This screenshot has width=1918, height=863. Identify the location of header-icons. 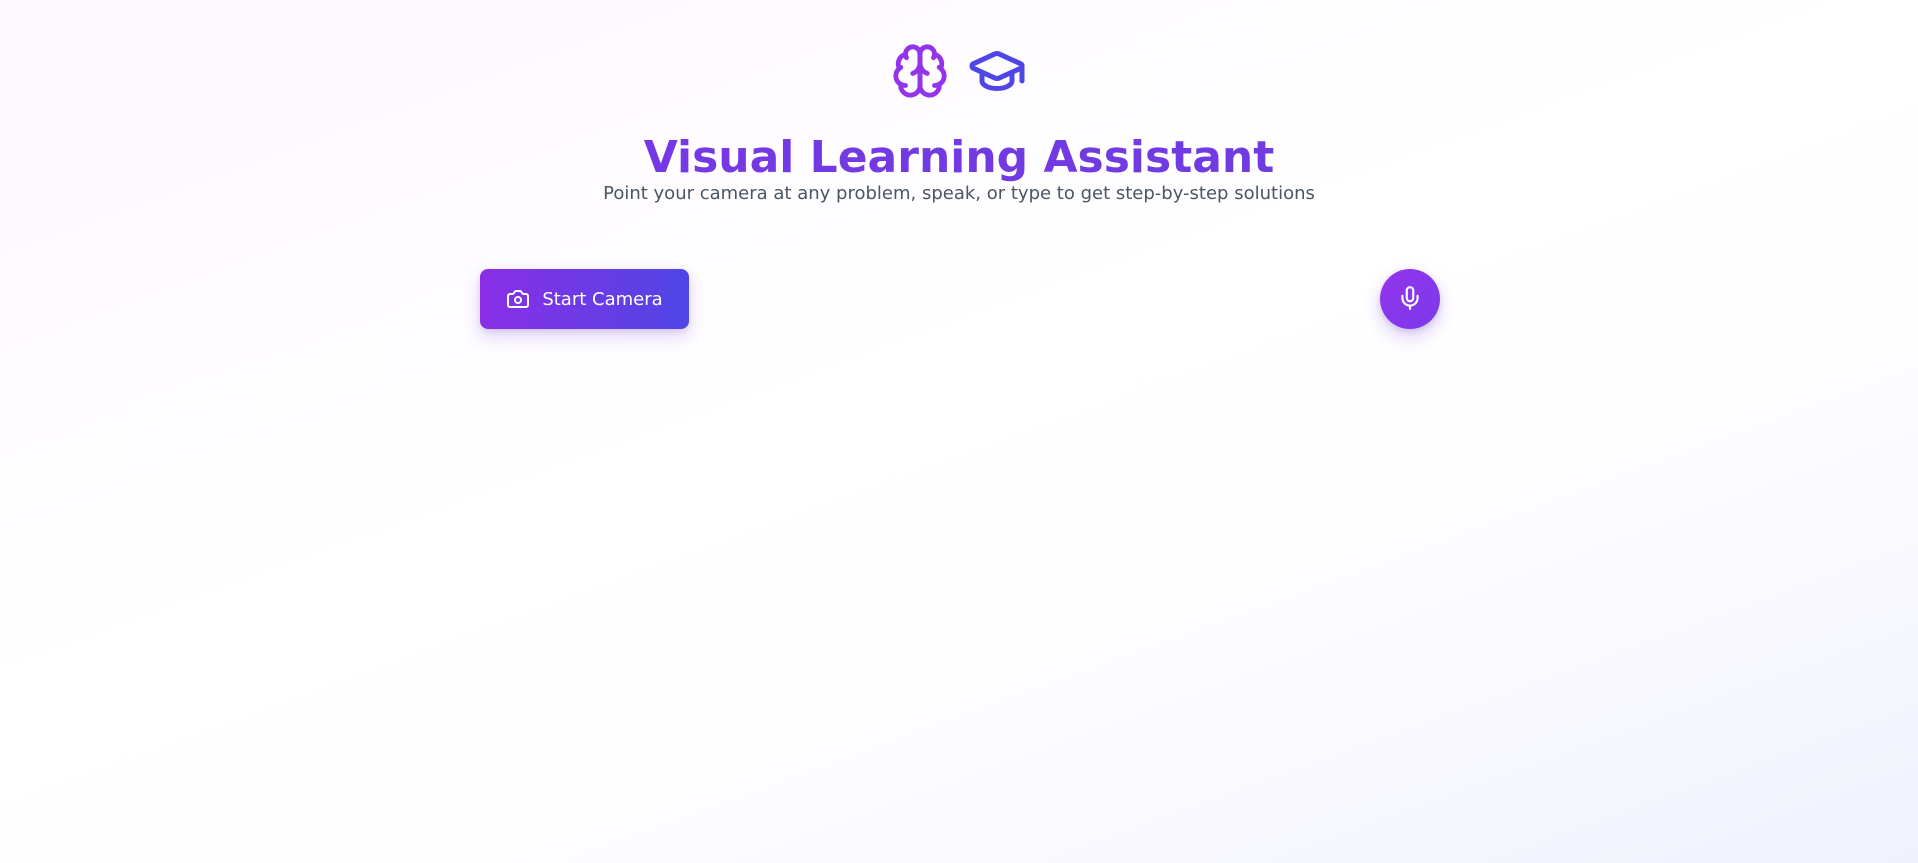
(959, 71).